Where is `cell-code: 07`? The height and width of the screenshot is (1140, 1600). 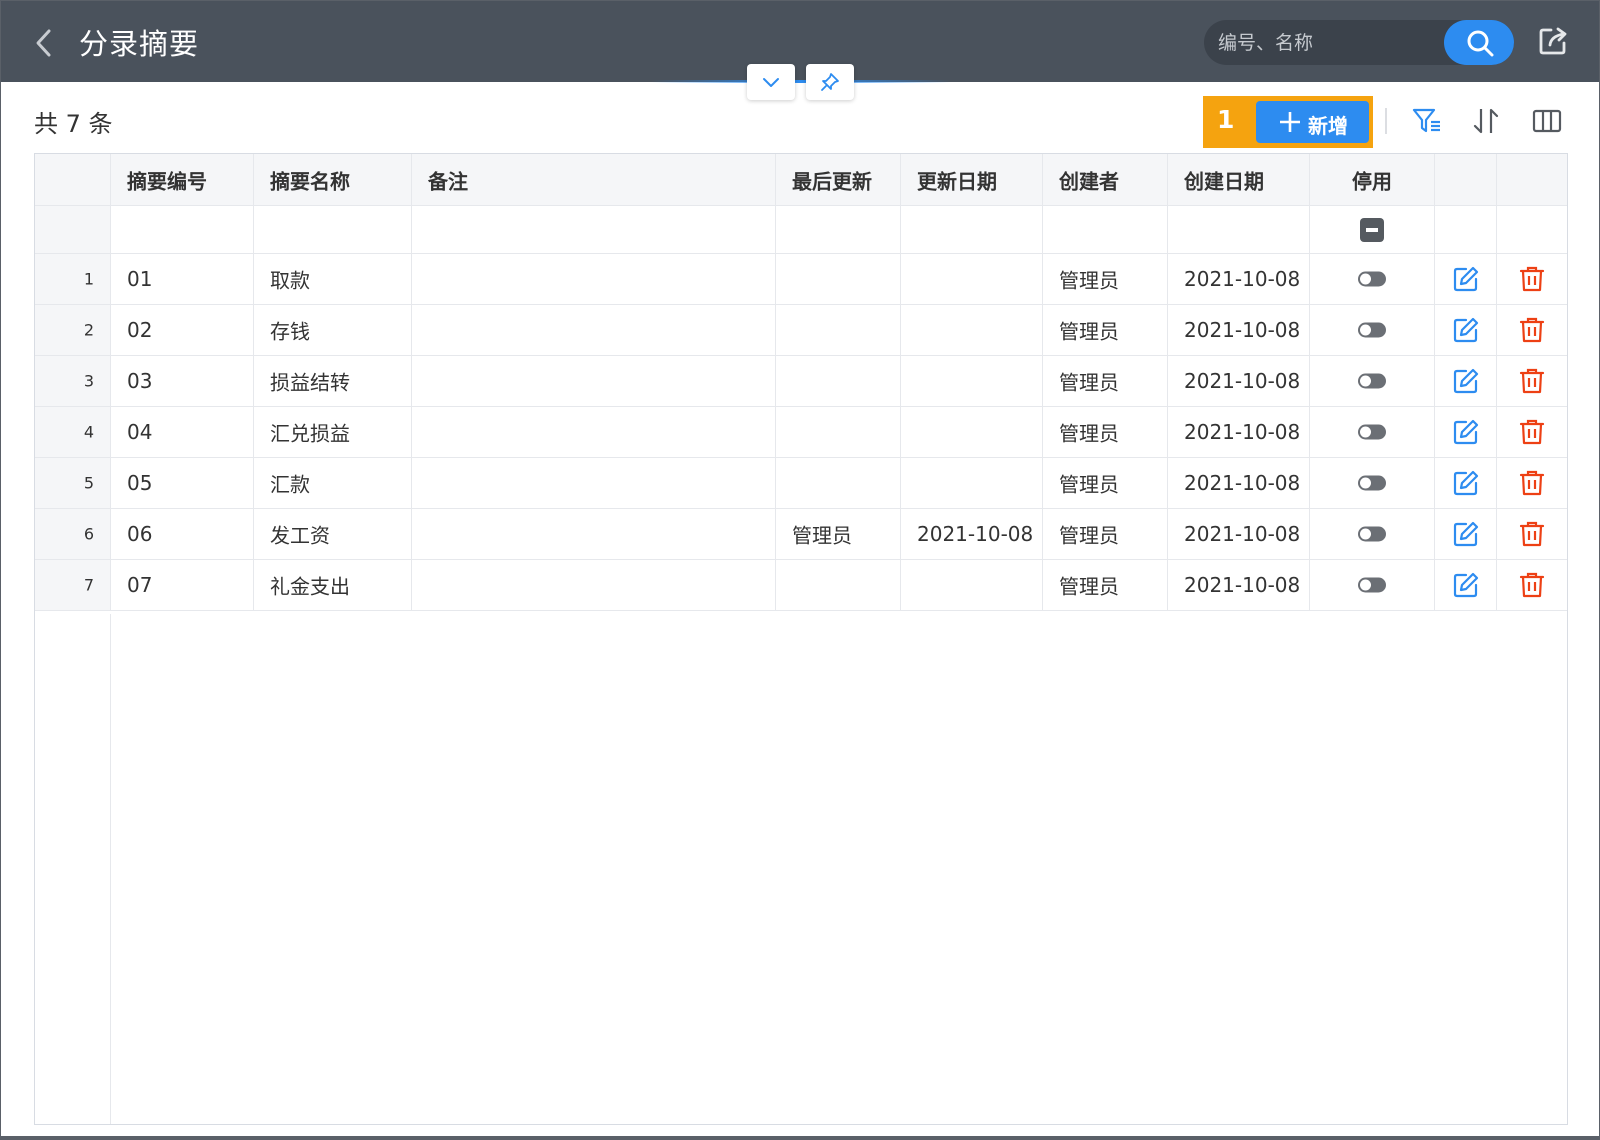 cell-code: 07 is located at coordinates (182, 585).